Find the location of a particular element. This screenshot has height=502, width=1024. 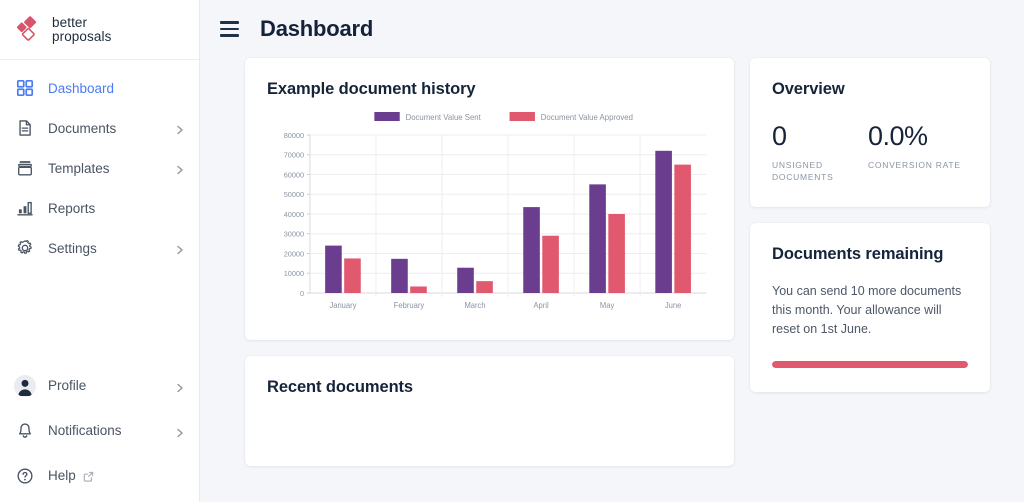

stat-value: 0 is located at coordinates (779, 136).